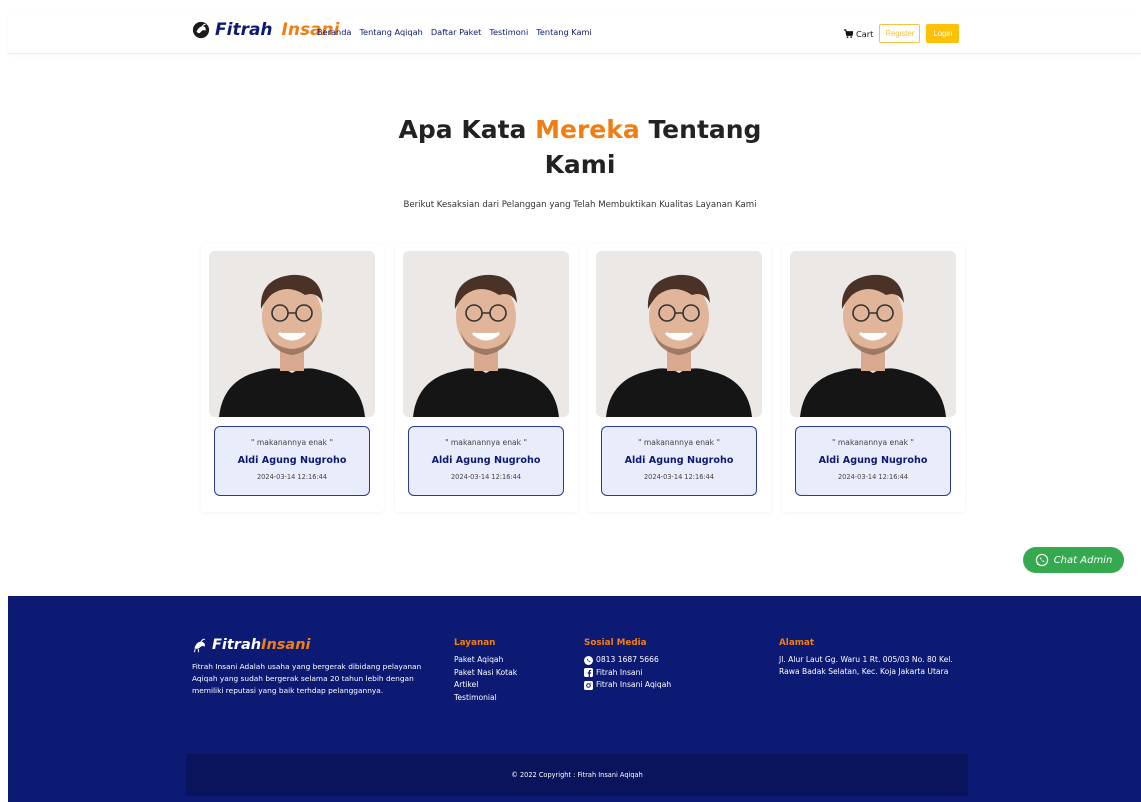 This screenshot has height=802, width=1141. I want to click on footer-facebook-link: Fitrah Insani, so click(627, 673).